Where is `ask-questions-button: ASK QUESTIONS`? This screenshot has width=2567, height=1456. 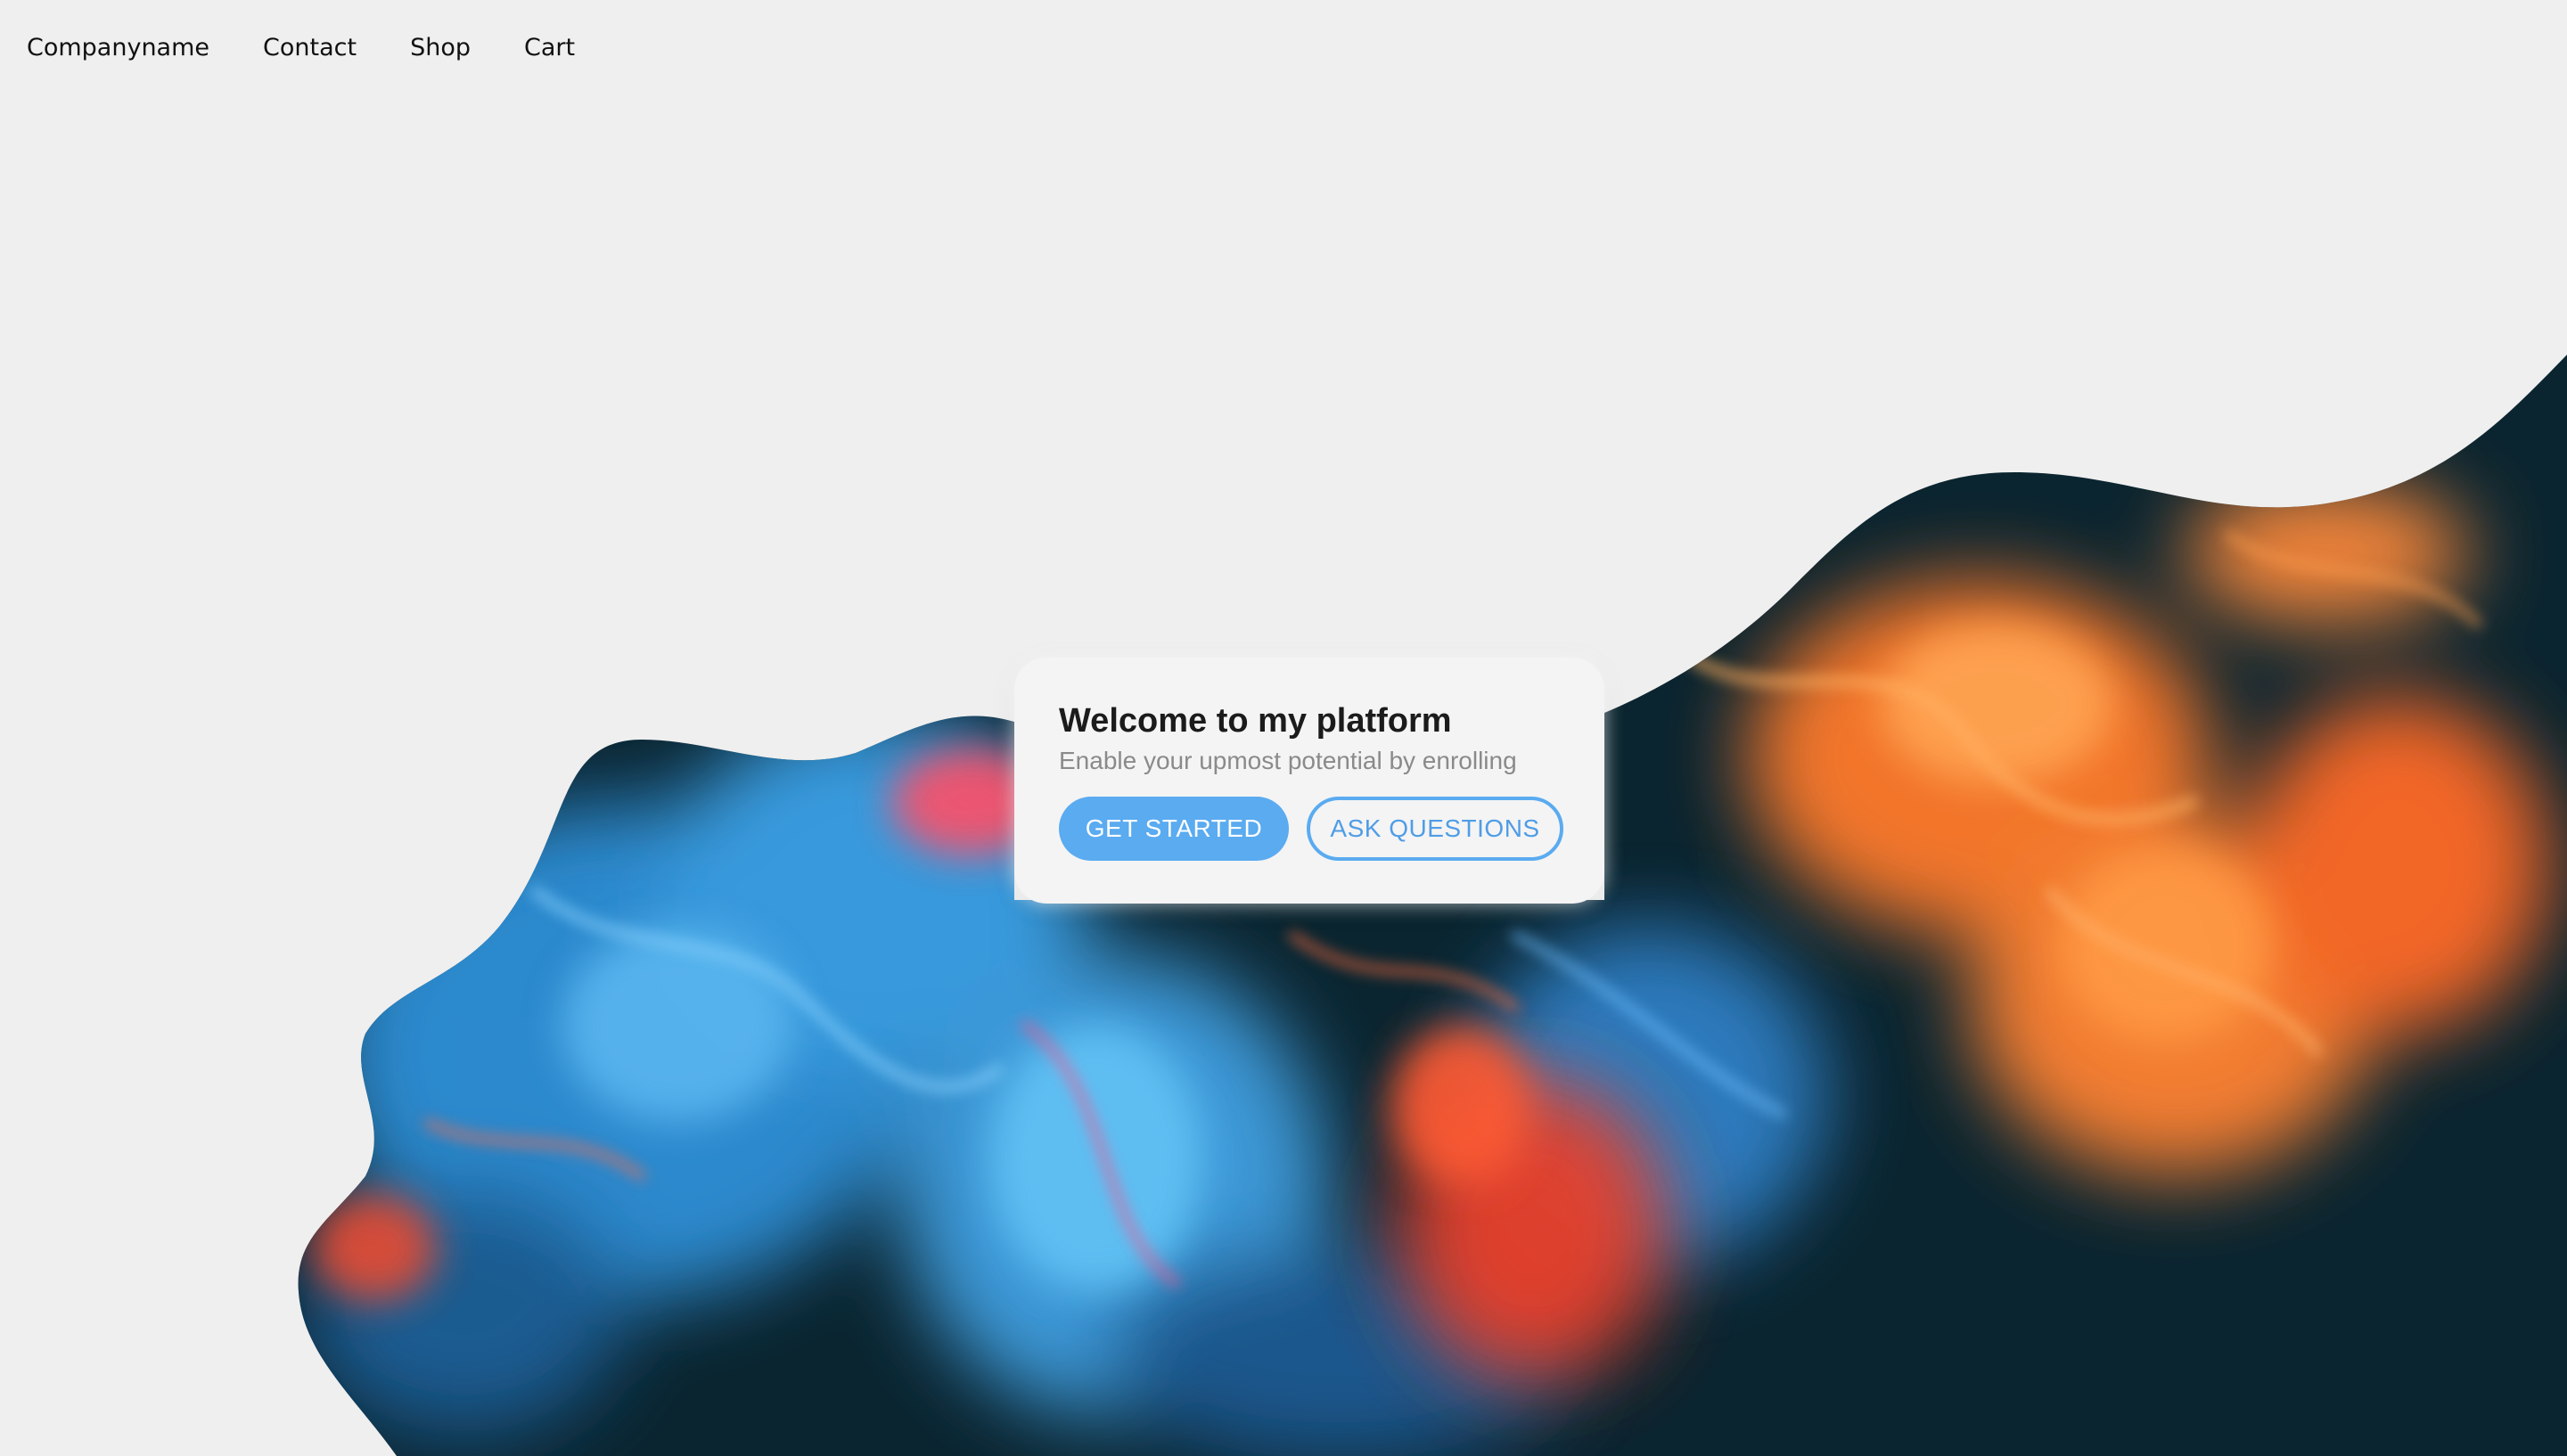
ask-questions-button: ASK QUESTIONS is located at coordinates (1435, 829).